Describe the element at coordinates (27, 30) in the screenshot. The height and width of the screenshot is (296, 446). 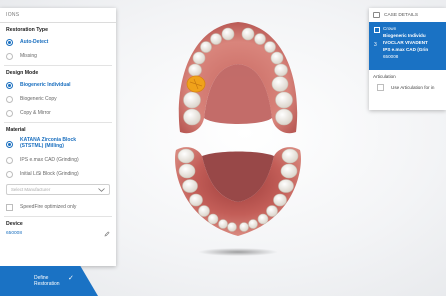
I see `restoration-type-title: Restoration Type` at that location.